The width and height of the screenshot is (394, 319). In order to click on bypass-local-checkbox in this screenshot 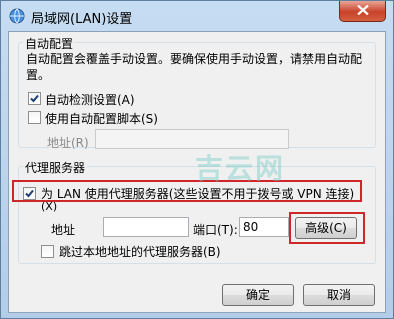, I will do `click(47, 251)`.